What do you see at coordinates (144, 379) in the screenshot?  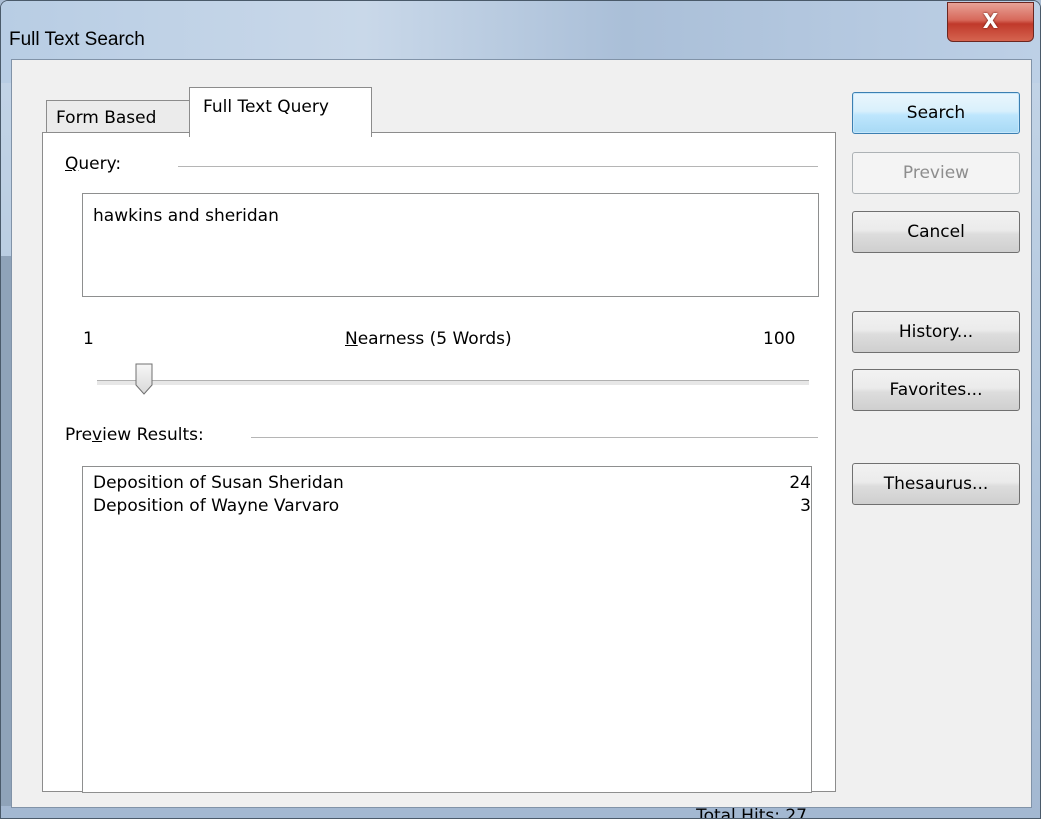 I see `slider-thumb` at bounding box center [144, 379].